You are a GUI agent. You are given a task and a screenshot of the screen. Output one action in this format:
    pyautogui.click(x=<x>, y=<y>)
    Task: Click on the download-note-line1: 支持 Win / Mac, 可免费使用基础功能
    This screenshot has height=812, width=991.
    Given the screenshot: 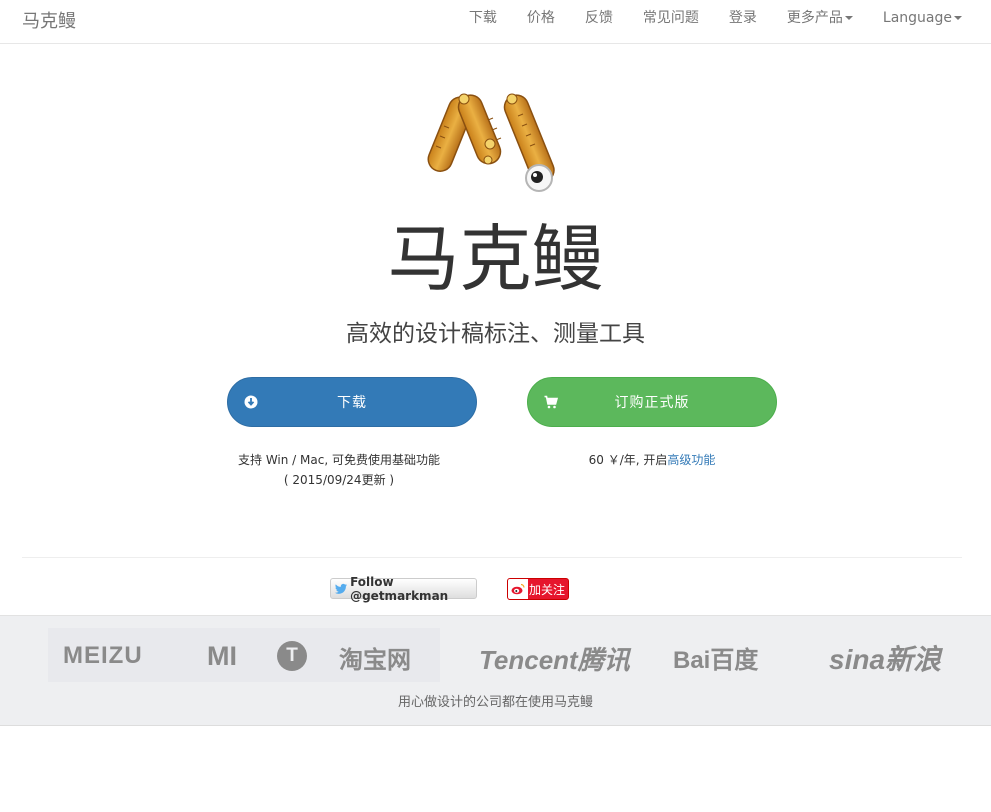 What is the action you would take?
    pyautogui.click(x=339, y=460)
    